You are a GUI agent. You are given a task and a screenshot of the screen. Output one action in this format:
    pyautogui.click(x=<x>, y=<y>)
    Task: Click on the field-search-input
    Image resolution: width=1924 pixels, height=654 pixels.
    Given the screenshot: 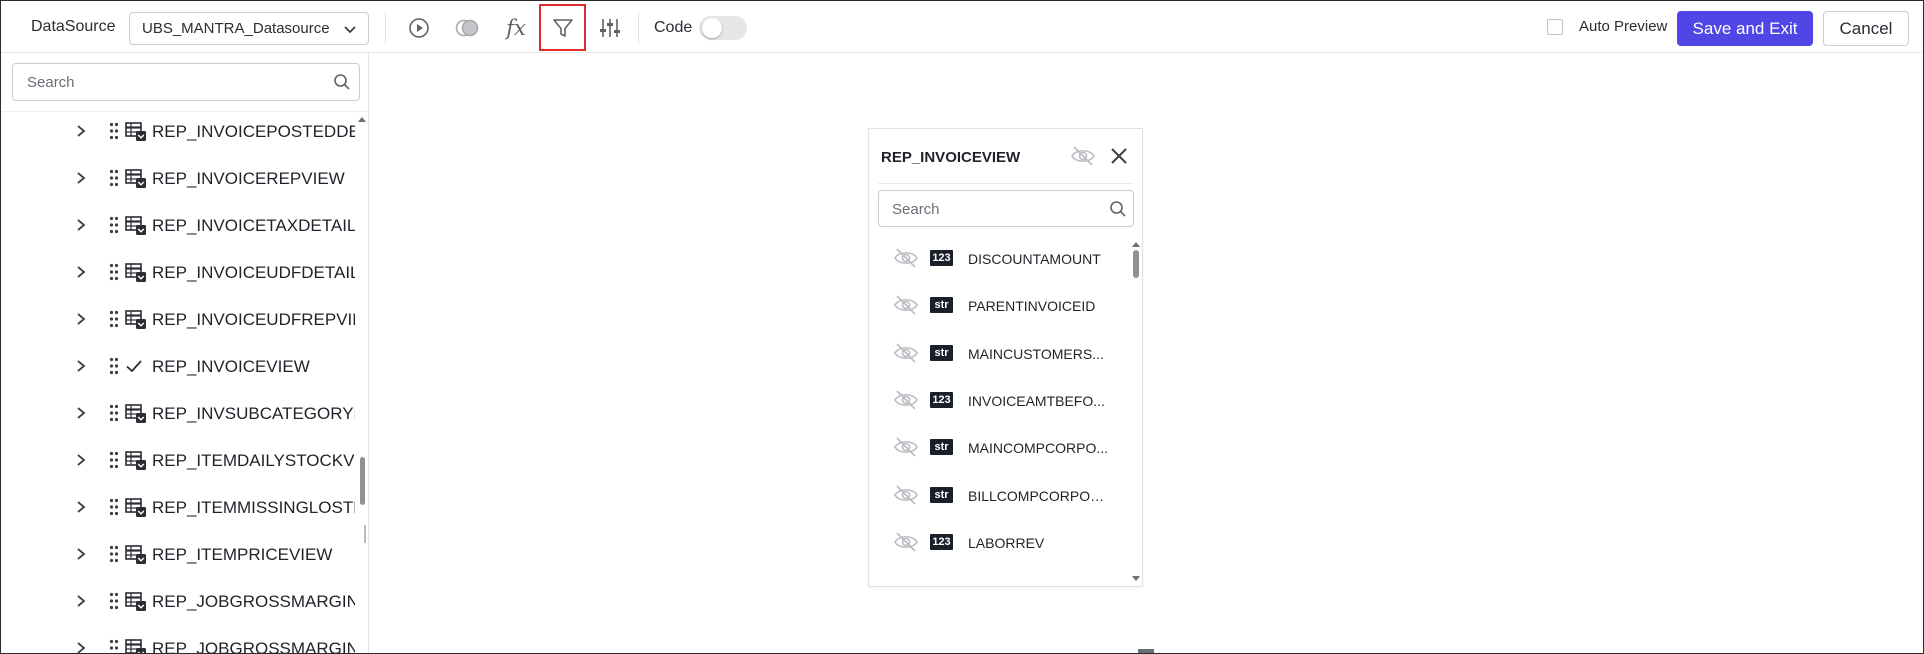 What is the action you would take?
    pyautogui.click(x=992, y=209)
    